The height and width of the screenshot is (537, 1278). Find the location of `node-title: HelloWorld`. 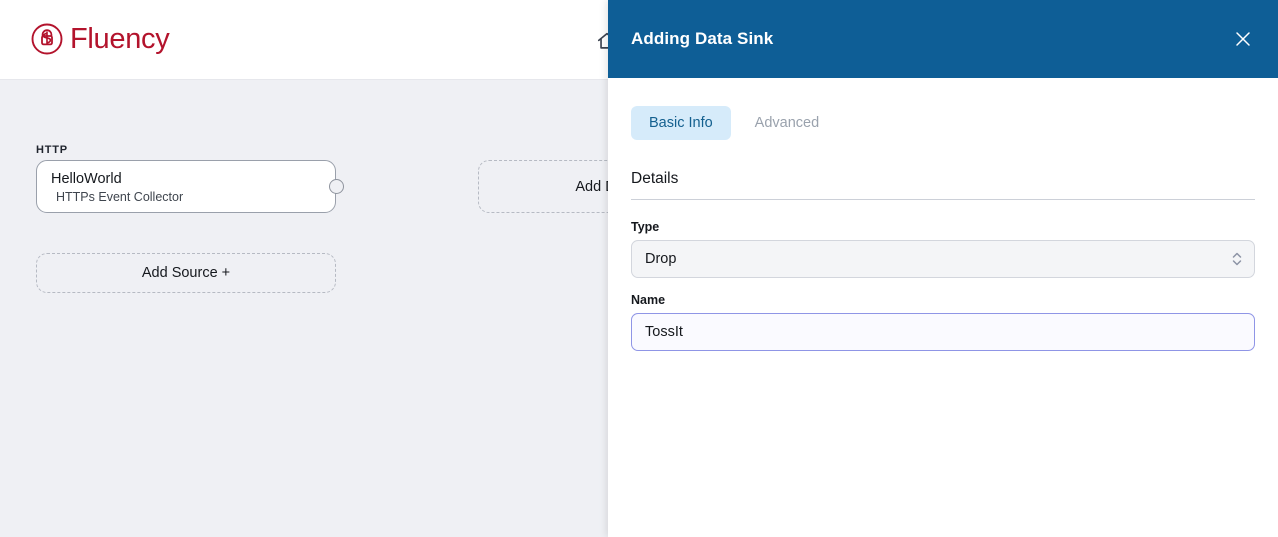

node-title: HelloWorld is located at coordinates (86, 179).